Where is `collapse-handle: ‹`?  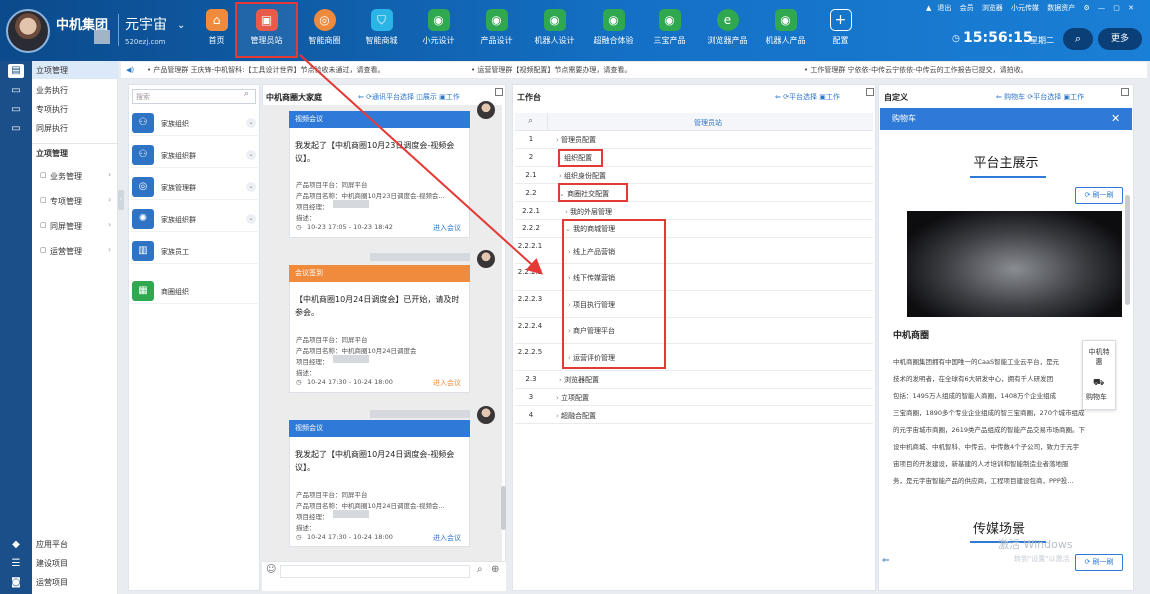 collapse-handle: ‹ is located at coordinates (121, 200).